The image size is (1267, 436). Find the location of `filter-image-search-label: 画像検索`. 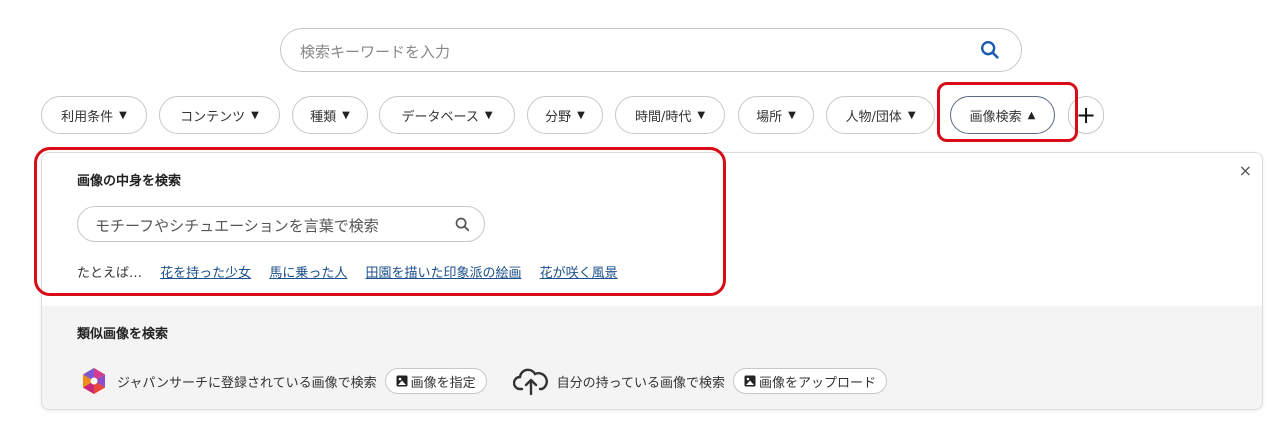

filter-image-search-label: 画像検索 is located at coordinates (995, 117).